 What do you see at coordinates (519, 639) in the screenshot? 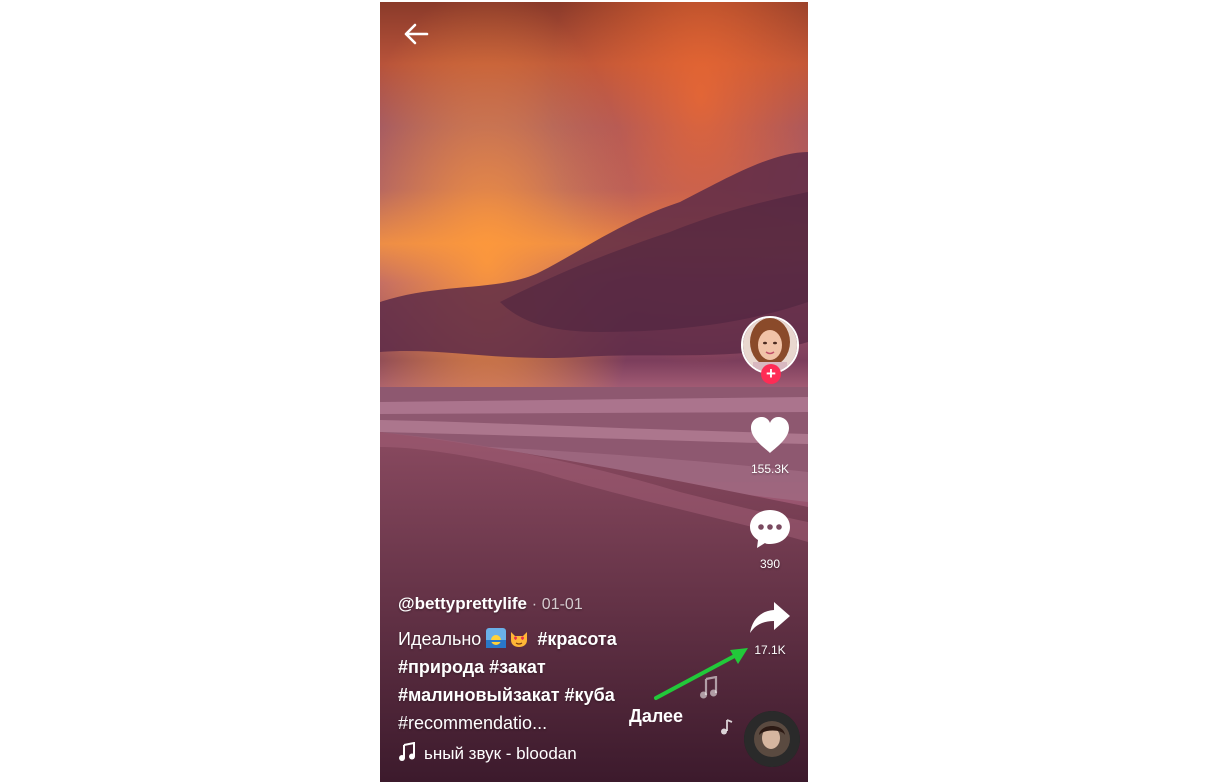
I see `heart-eyes-cat-emoji-icon` at bounding box center [519, 639].